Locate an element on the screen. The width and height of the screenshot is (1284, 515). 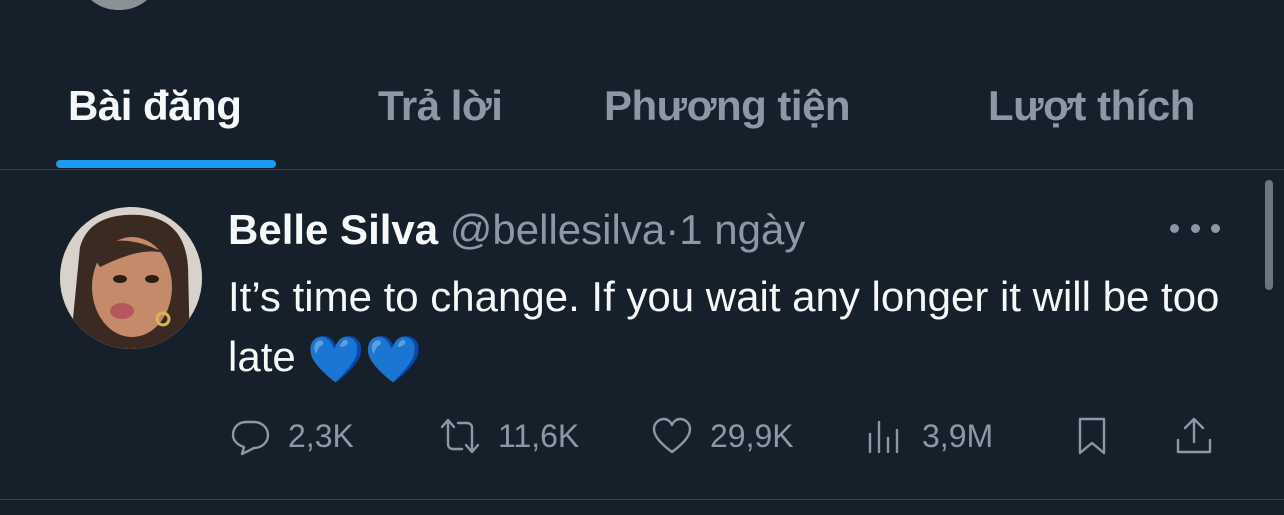
display-name: Belle Silva is located at coordinates (333, 229).